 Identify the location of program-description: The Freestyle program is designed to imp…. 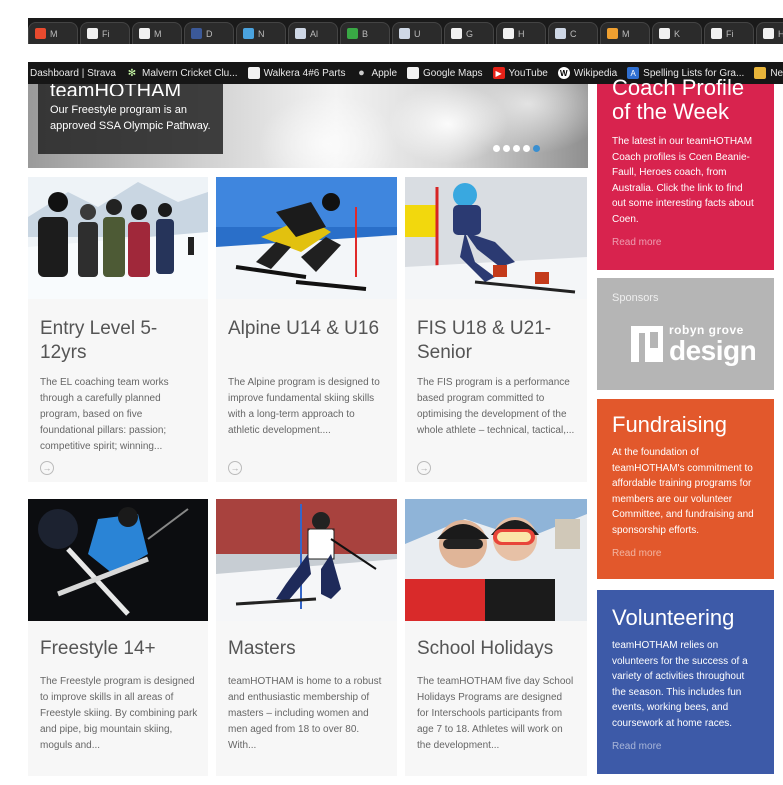
(119, 713).